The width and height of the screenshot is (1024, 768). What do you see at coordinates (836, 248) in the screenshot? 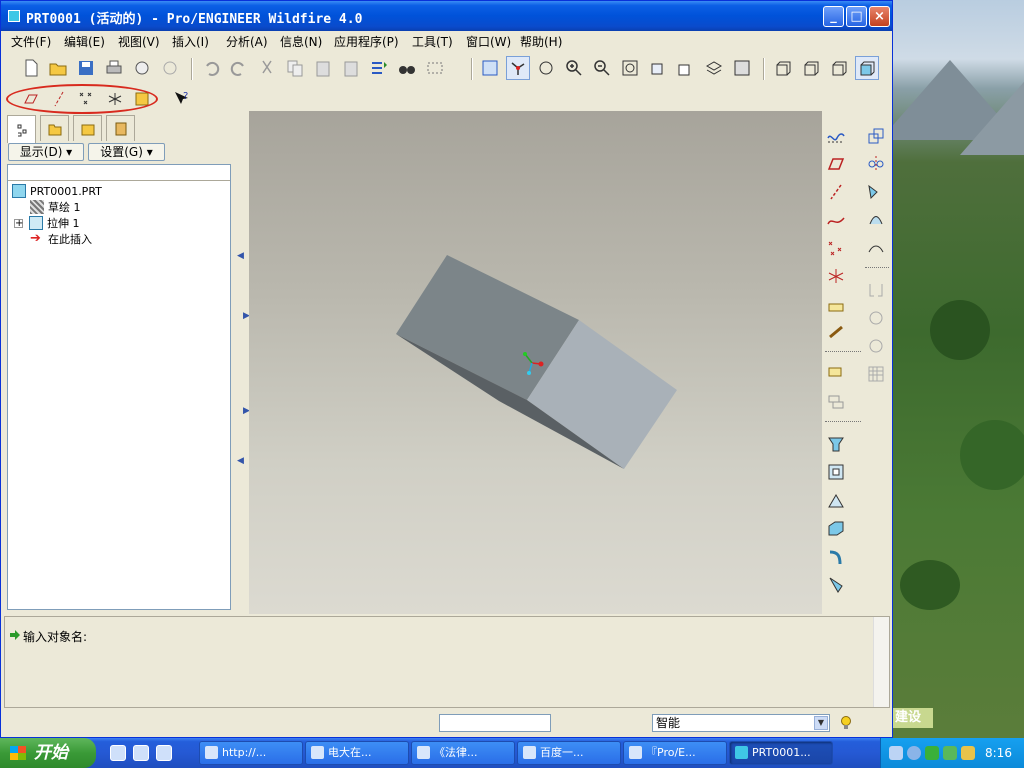
I see `datum-point-tool-icon` at bounding box center [836, 248].